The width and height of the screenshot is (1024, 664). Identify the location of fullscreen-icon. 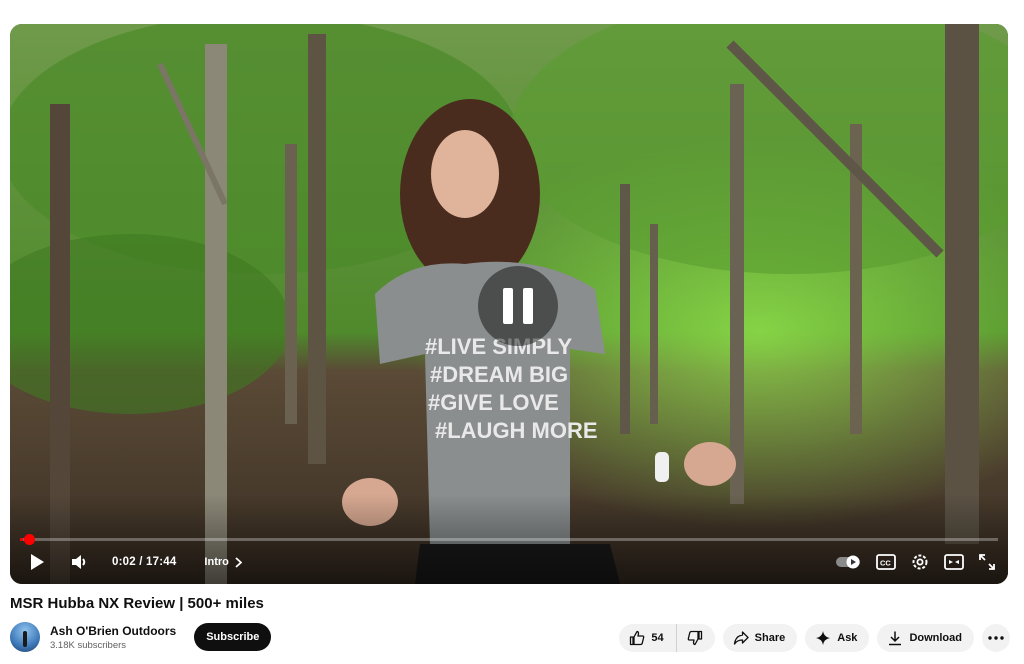
(987, 562).